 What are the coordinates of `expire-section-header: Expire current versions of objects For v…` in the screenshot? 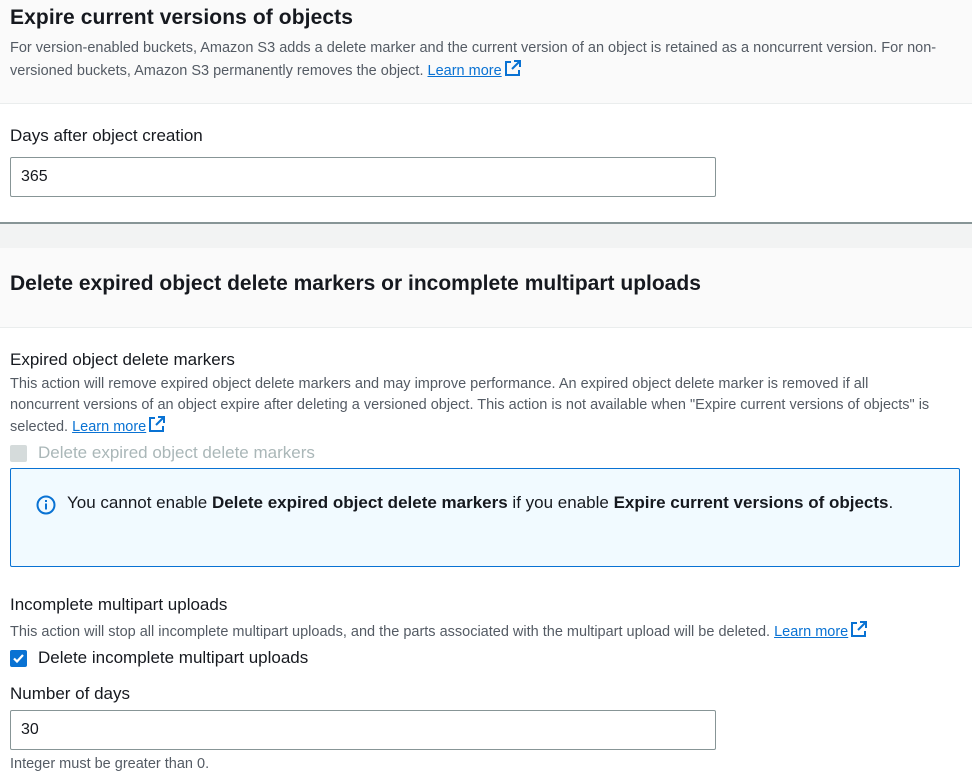 It's located at (486, 52).